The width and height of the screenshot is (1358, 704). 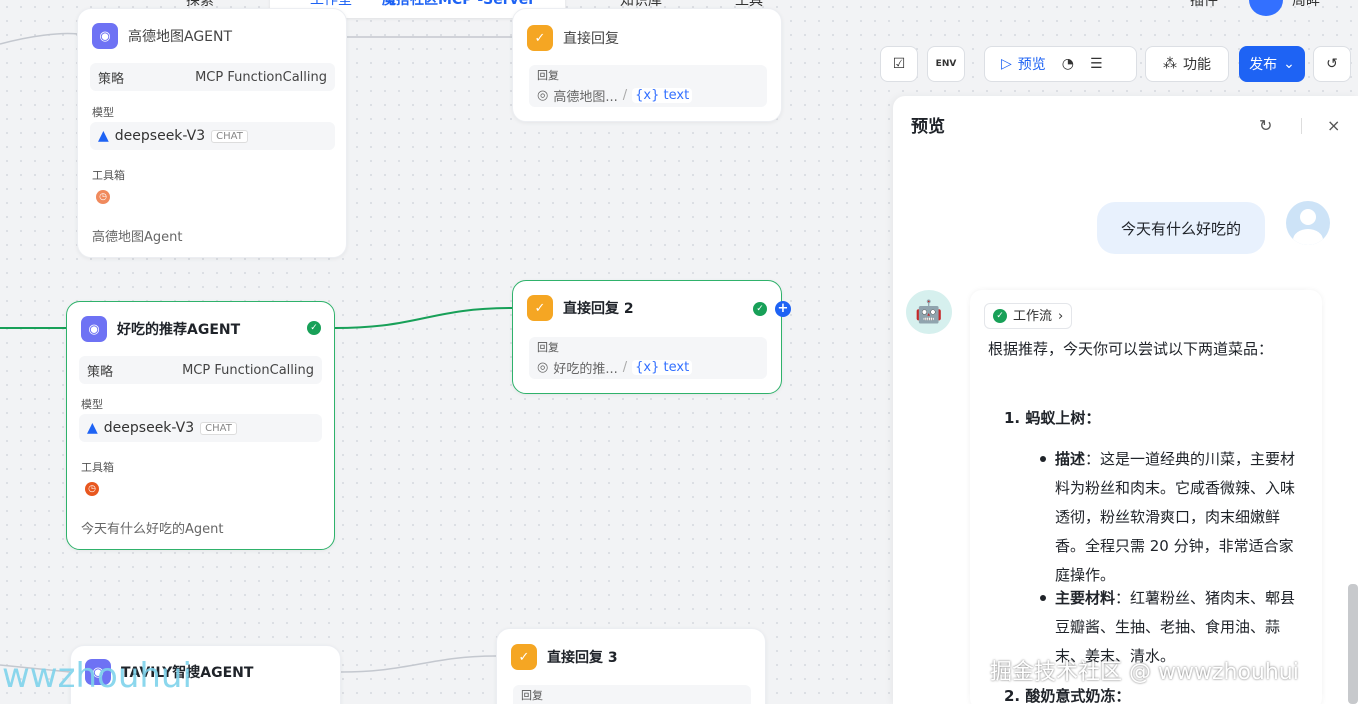 I want to click on node-title: 直接回复 2, so click(x=598, y=309).